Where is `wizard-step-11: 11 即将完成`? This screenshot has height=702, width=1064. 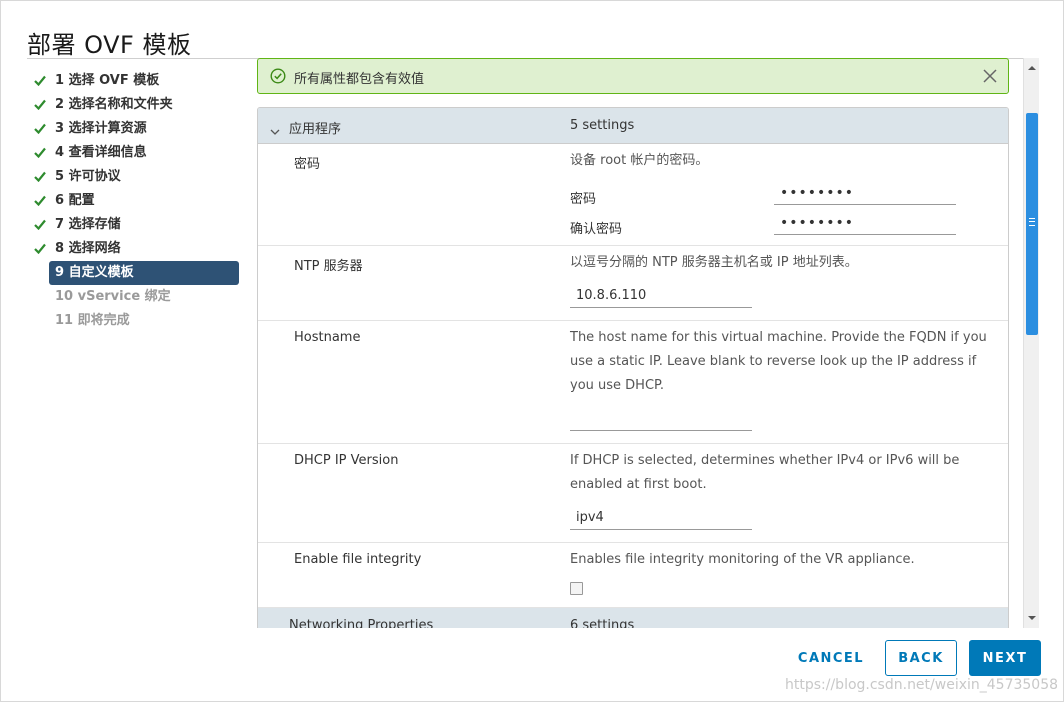
wizard-step-11: 11 即将完成 is located at coordinates (133, 321).